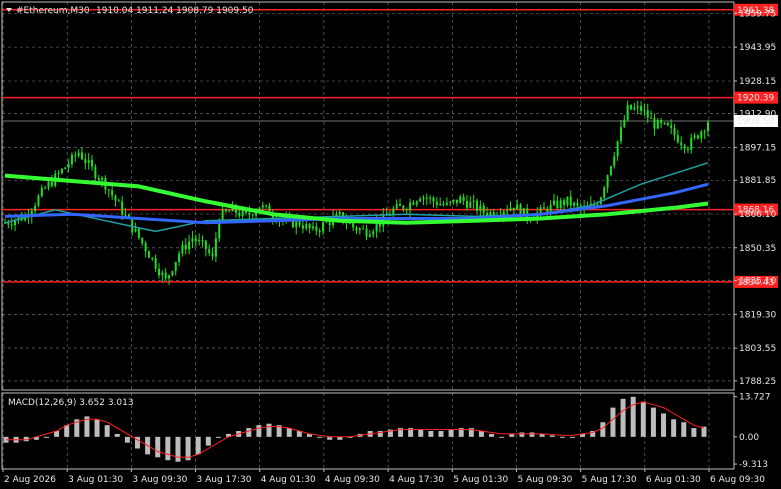 This screenshot has height=489, width=781. What do you see at coordinates (757, 148) in the screenshot?
I see `price-tick-label: 1897.15` at bounding box center [757, 148].